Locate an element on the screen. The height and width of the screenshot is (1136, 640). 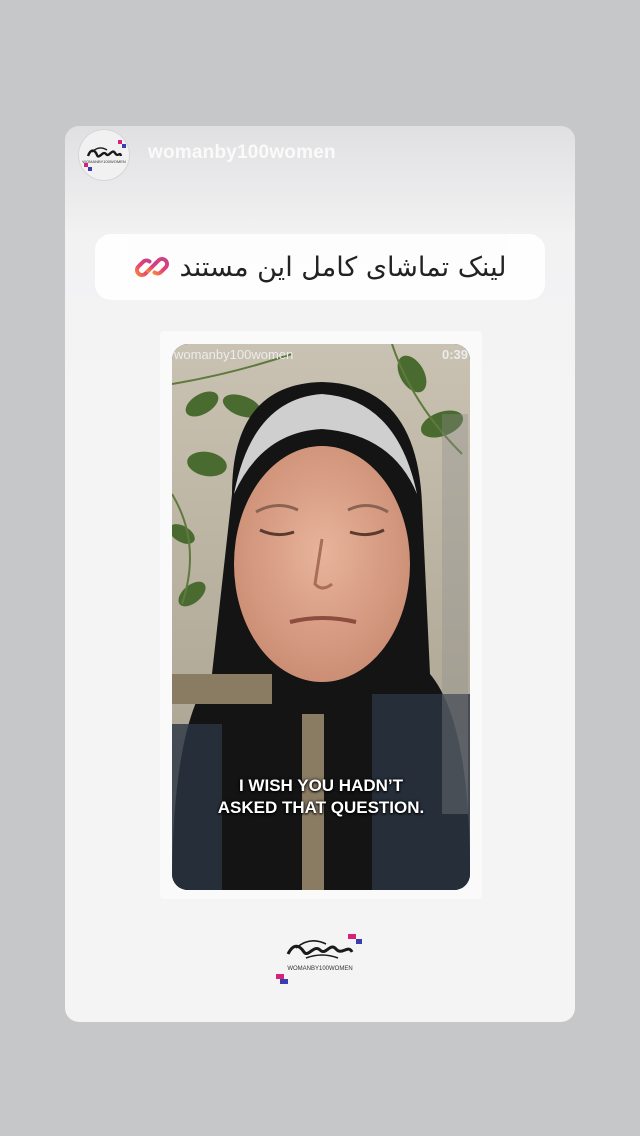
story-username: womanby100women is located at coordinates (242, 153).